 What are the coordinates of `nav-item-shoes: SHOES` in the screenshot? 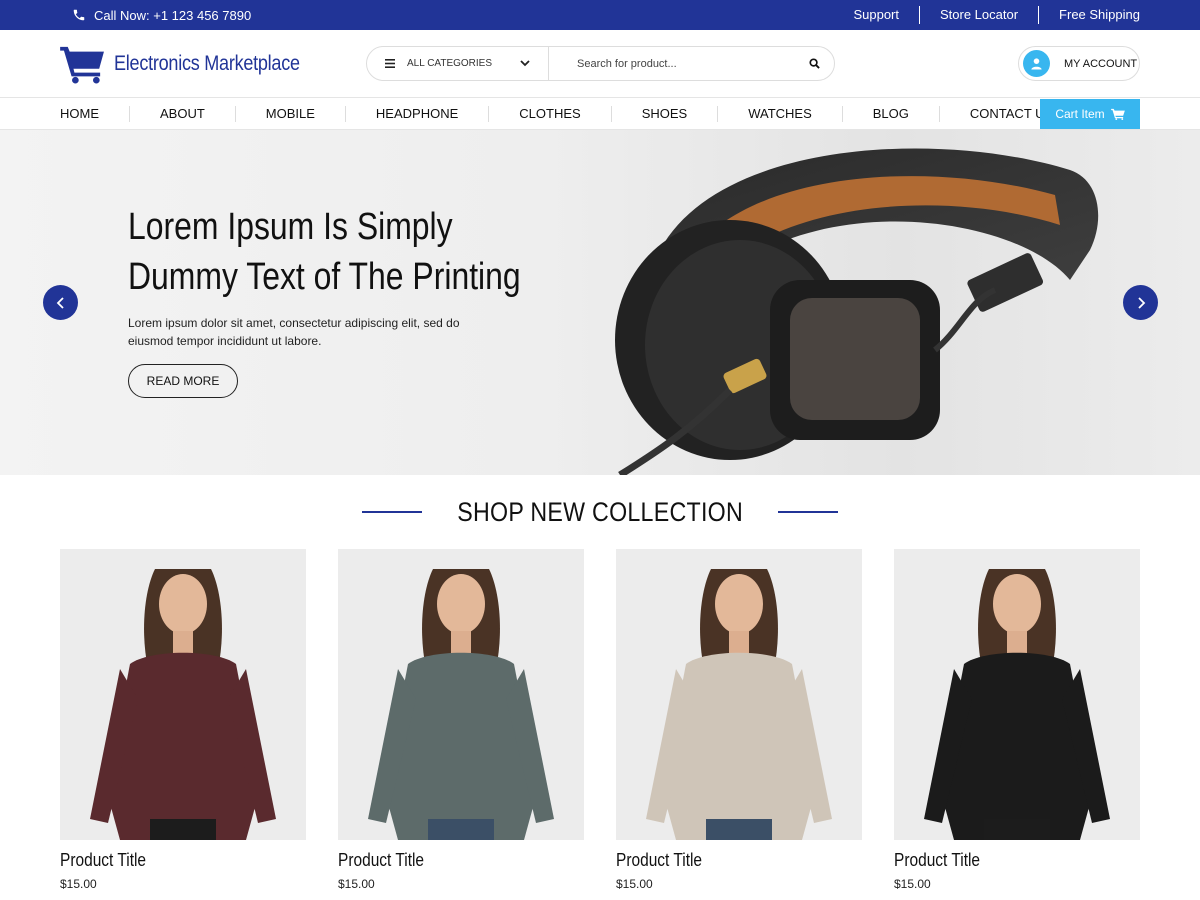 It's located at (664, 114).